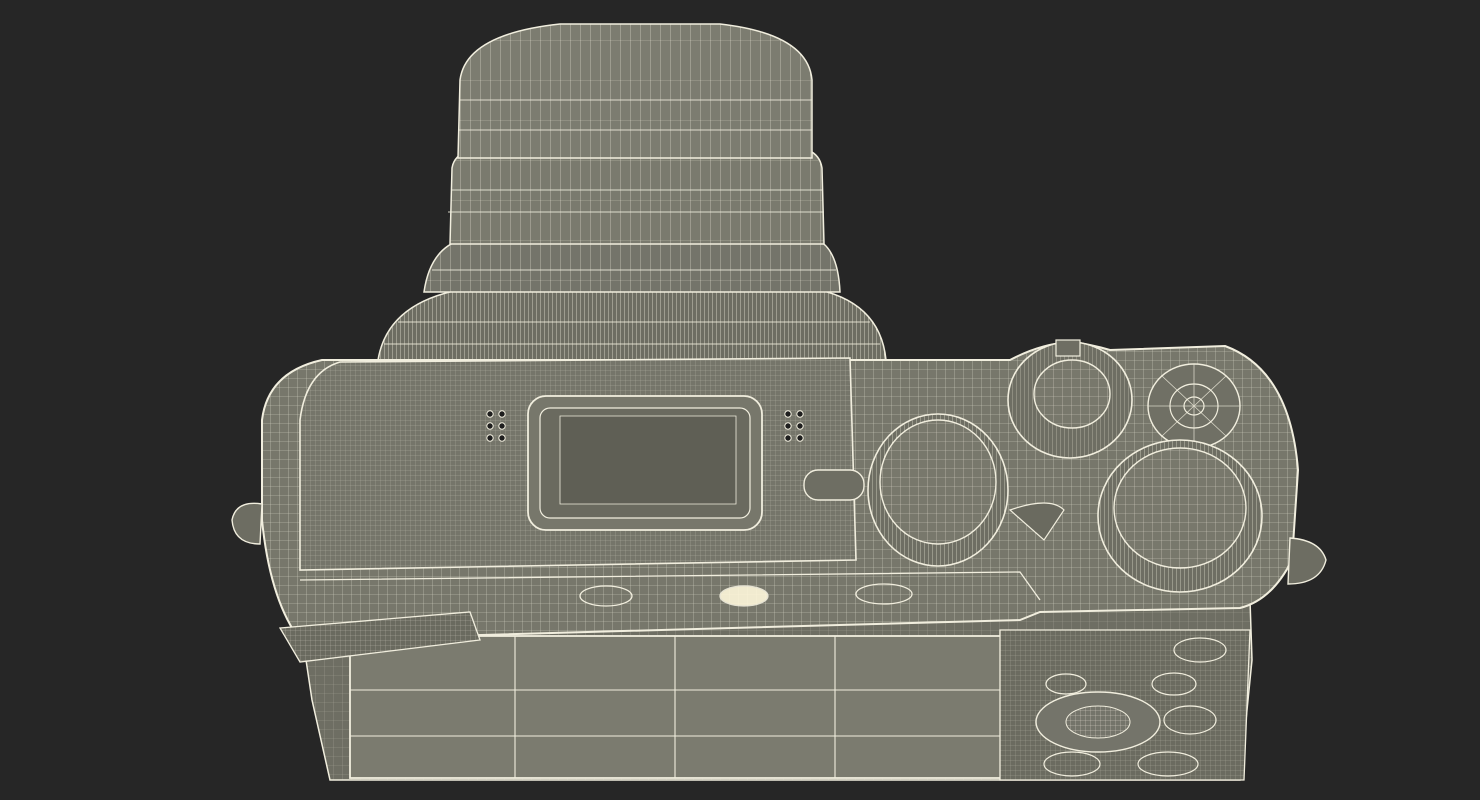  I want to click on lens, so click(632, 192).